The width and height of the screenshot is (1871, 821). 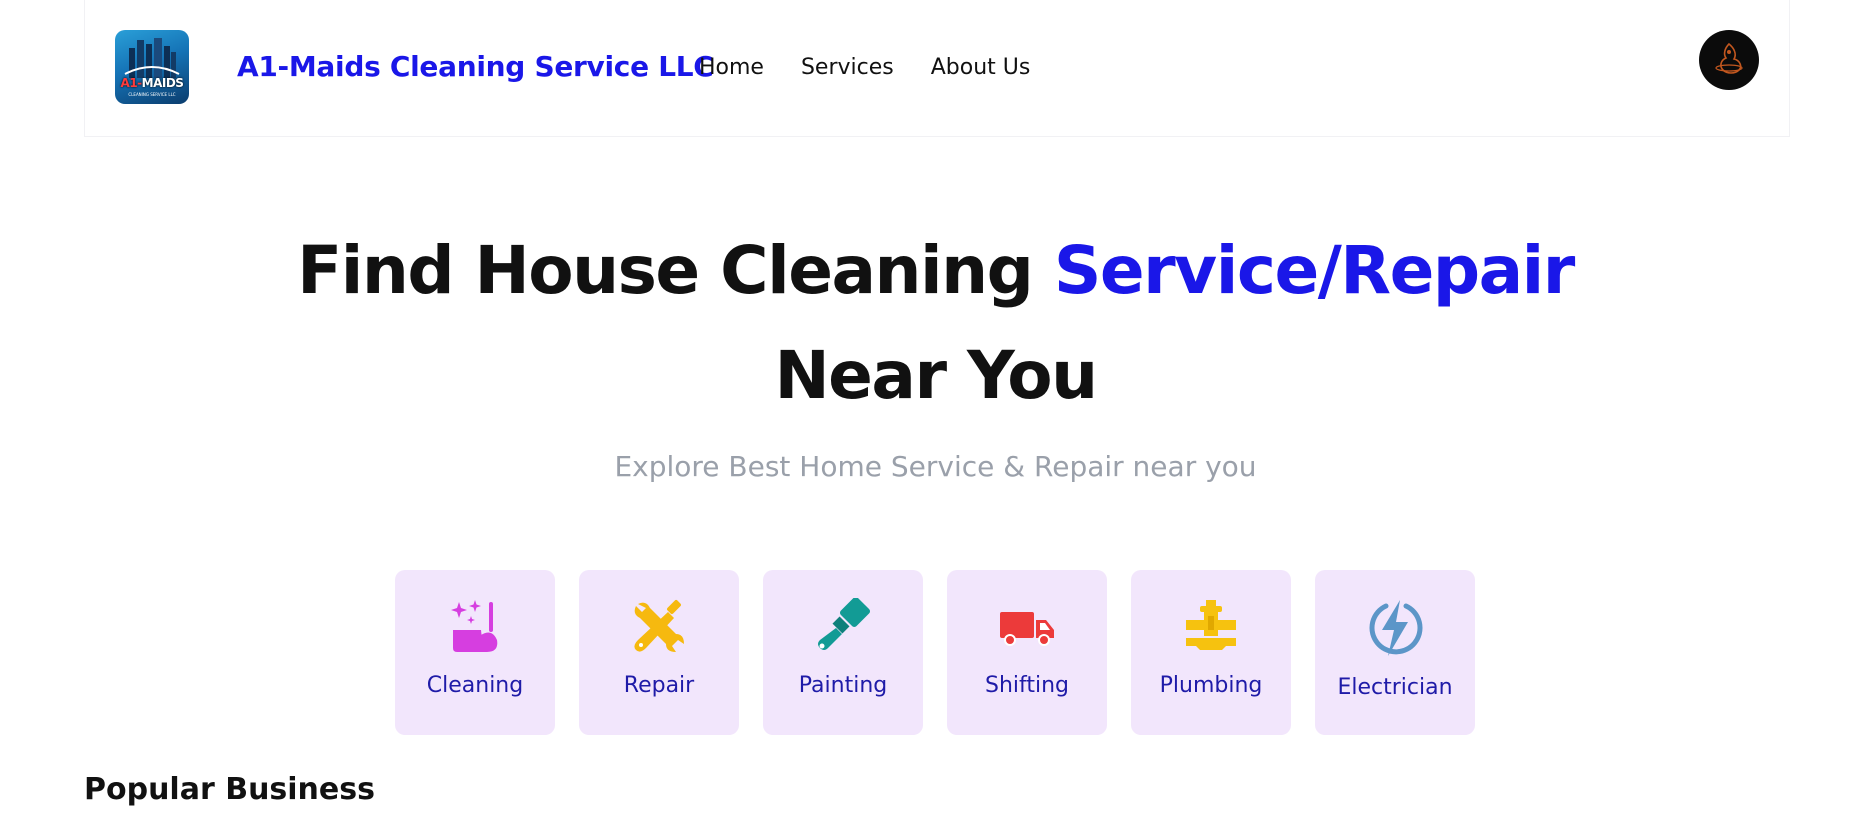 I want to click on category-electrician: Electrician, so click(x=1395, y=652).